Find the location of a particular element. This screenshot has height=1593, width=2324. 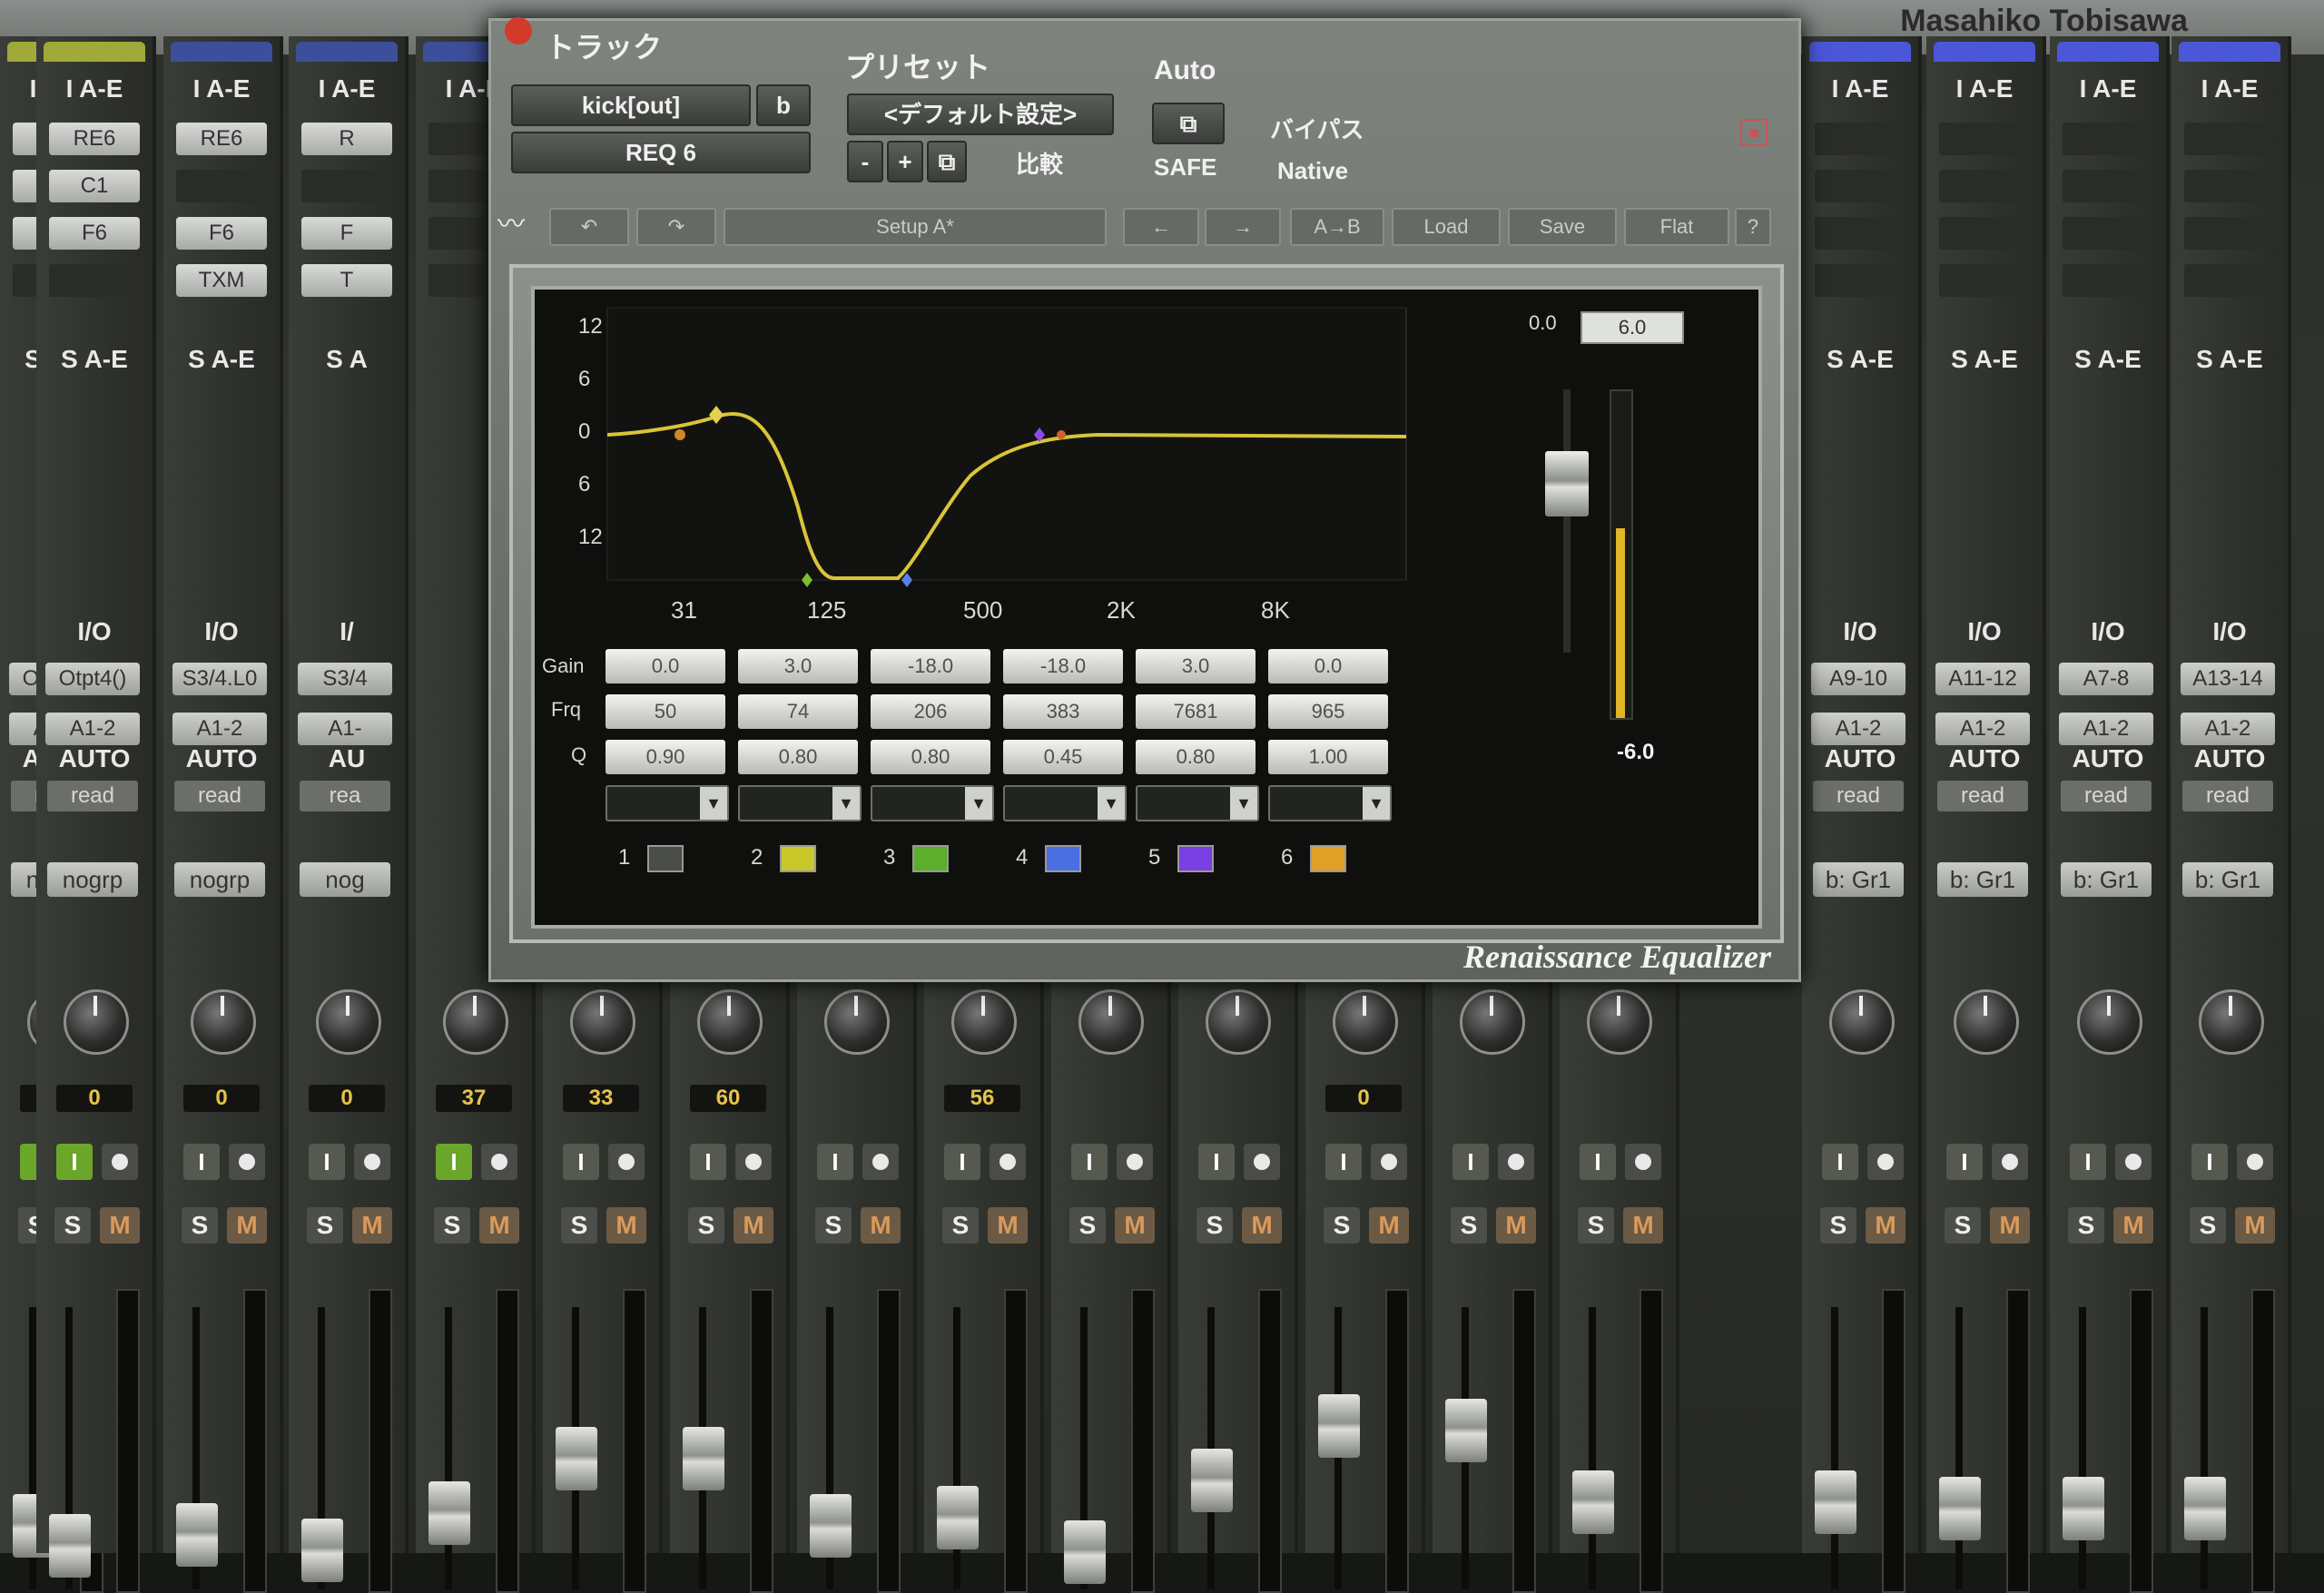

redo-icon: ↷ is located at coordinates (676, 227).